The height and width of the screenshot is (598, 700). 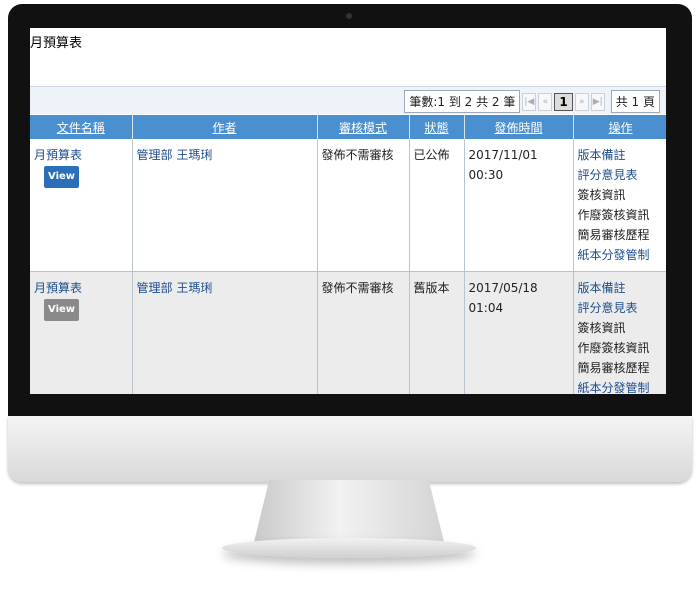 What do you see at coordinates (349, 511) in the screenshot?
I see `monitor-stand-neck` at bounding box center [349, 511].